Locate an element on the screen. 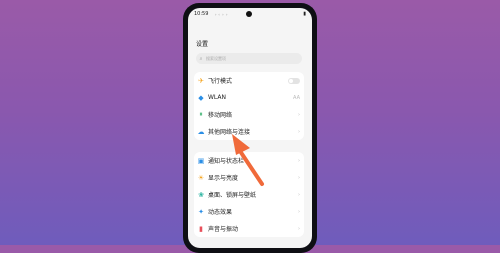 This screenshot has width=500, height=253. page-title: 设置 is located at coordinates (202, 44).